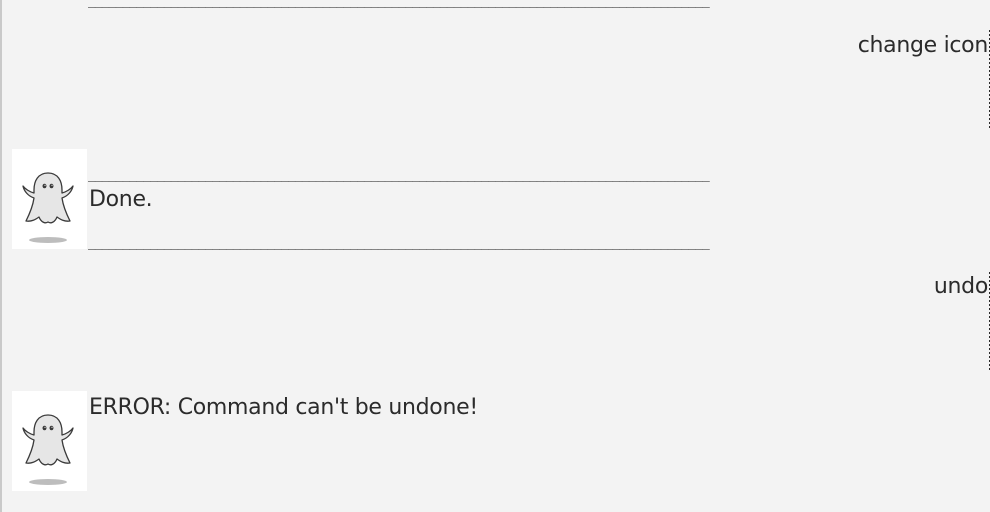 This screenshot has width=990, height=512. I want to click on user-message-undo: undo, so click(960, 286).